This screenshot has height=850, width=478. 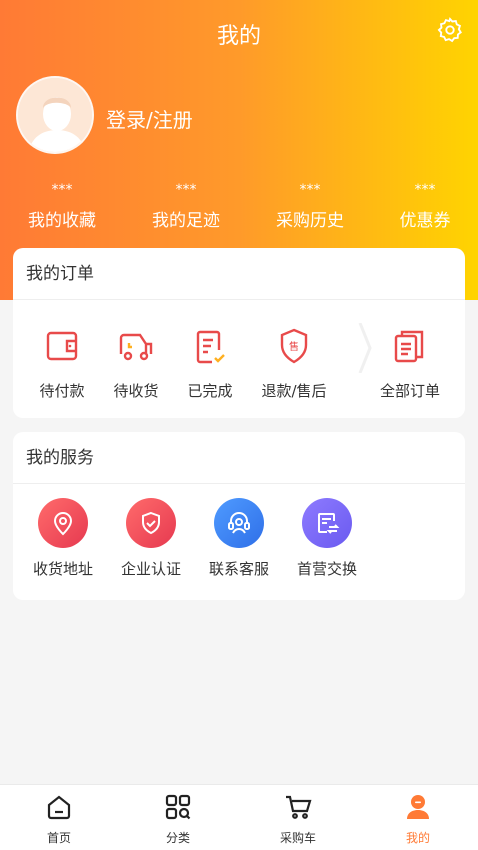 What do you see at coordinates (55, 115) in the screenshot?
I see `avatar` at bounding box center [55, 115].